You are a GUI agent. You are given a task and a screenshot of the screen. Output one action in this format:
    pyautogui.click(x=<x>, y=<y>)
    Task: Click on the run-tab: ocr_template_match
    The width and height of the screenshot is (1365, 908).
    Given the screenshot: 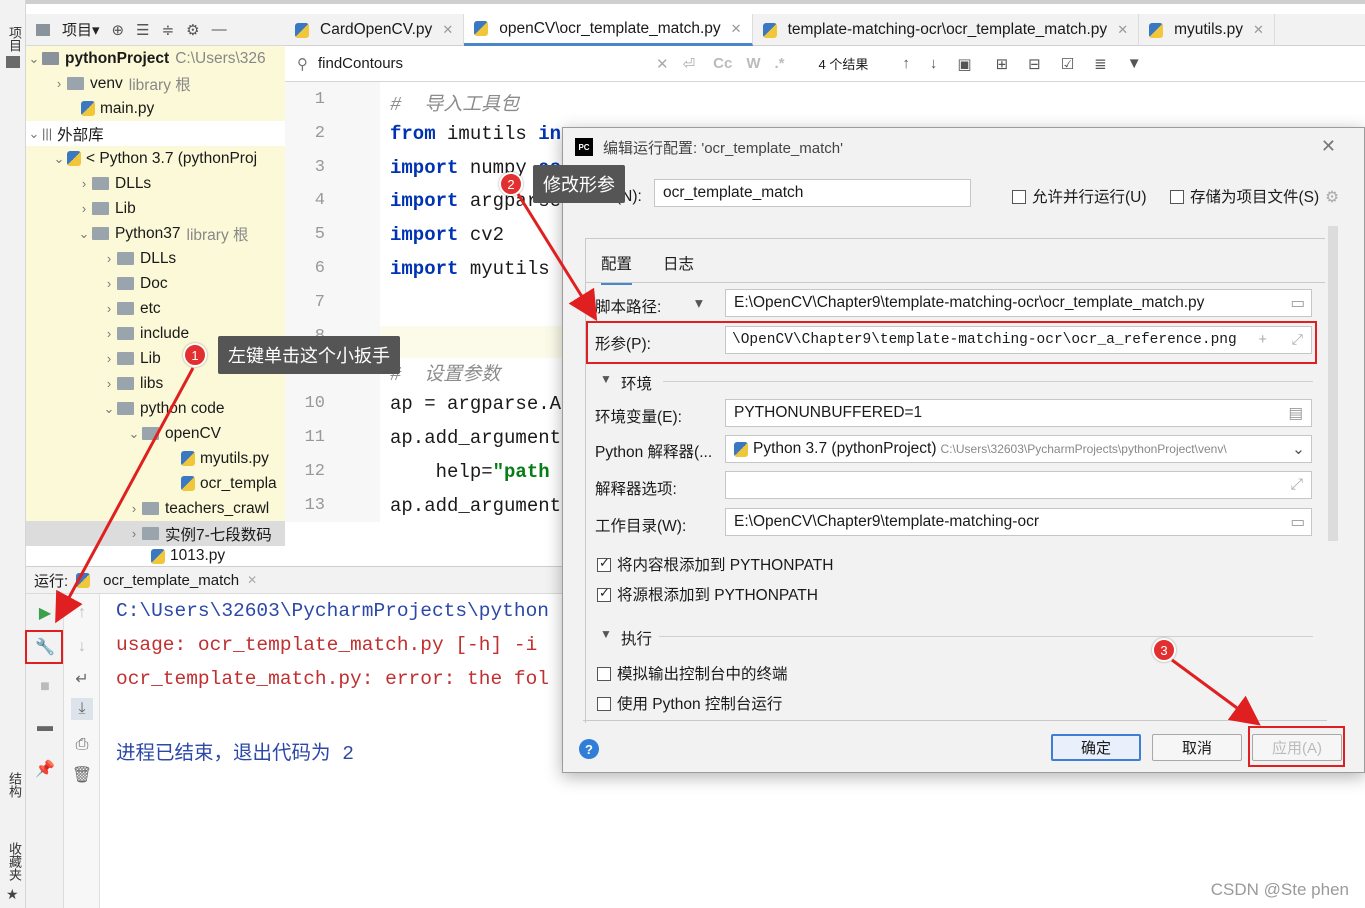 What is the action you would take?
    pyautogui.click(x=171, y=580)
    